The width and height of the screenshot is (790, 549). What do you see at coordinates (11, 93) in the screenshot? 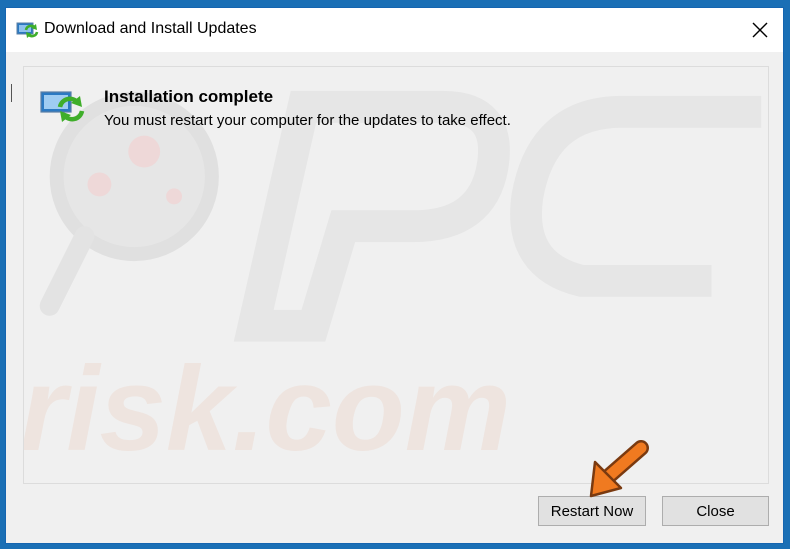
I see `text-caret` at bounding box center [11, 93].